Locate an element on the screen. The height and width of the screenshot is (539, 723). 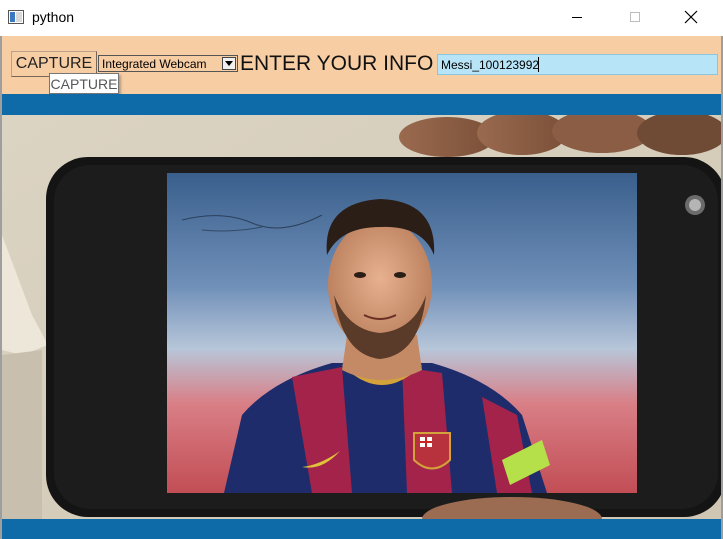
title-bar: python is located at coordinates (361, 18).